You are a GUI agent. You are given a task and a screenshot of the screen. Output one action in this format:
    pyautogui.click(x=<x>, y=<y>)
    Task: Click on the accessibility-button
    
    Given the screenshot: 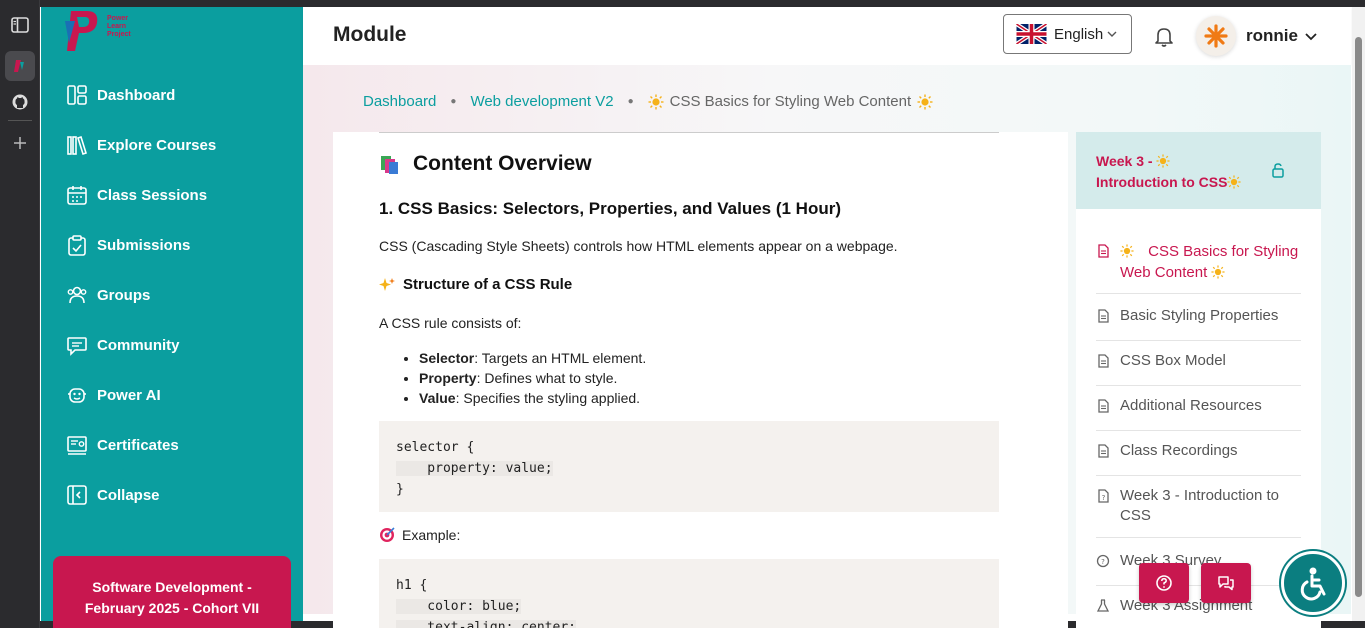 What is the action you would take?
    pyautogui.click(x=1313, y=583)
    